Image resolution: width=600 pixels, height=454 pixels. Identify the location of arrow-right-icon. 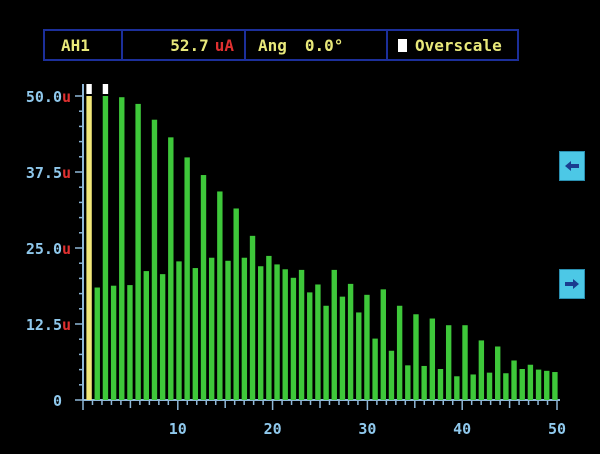
(572, 284).